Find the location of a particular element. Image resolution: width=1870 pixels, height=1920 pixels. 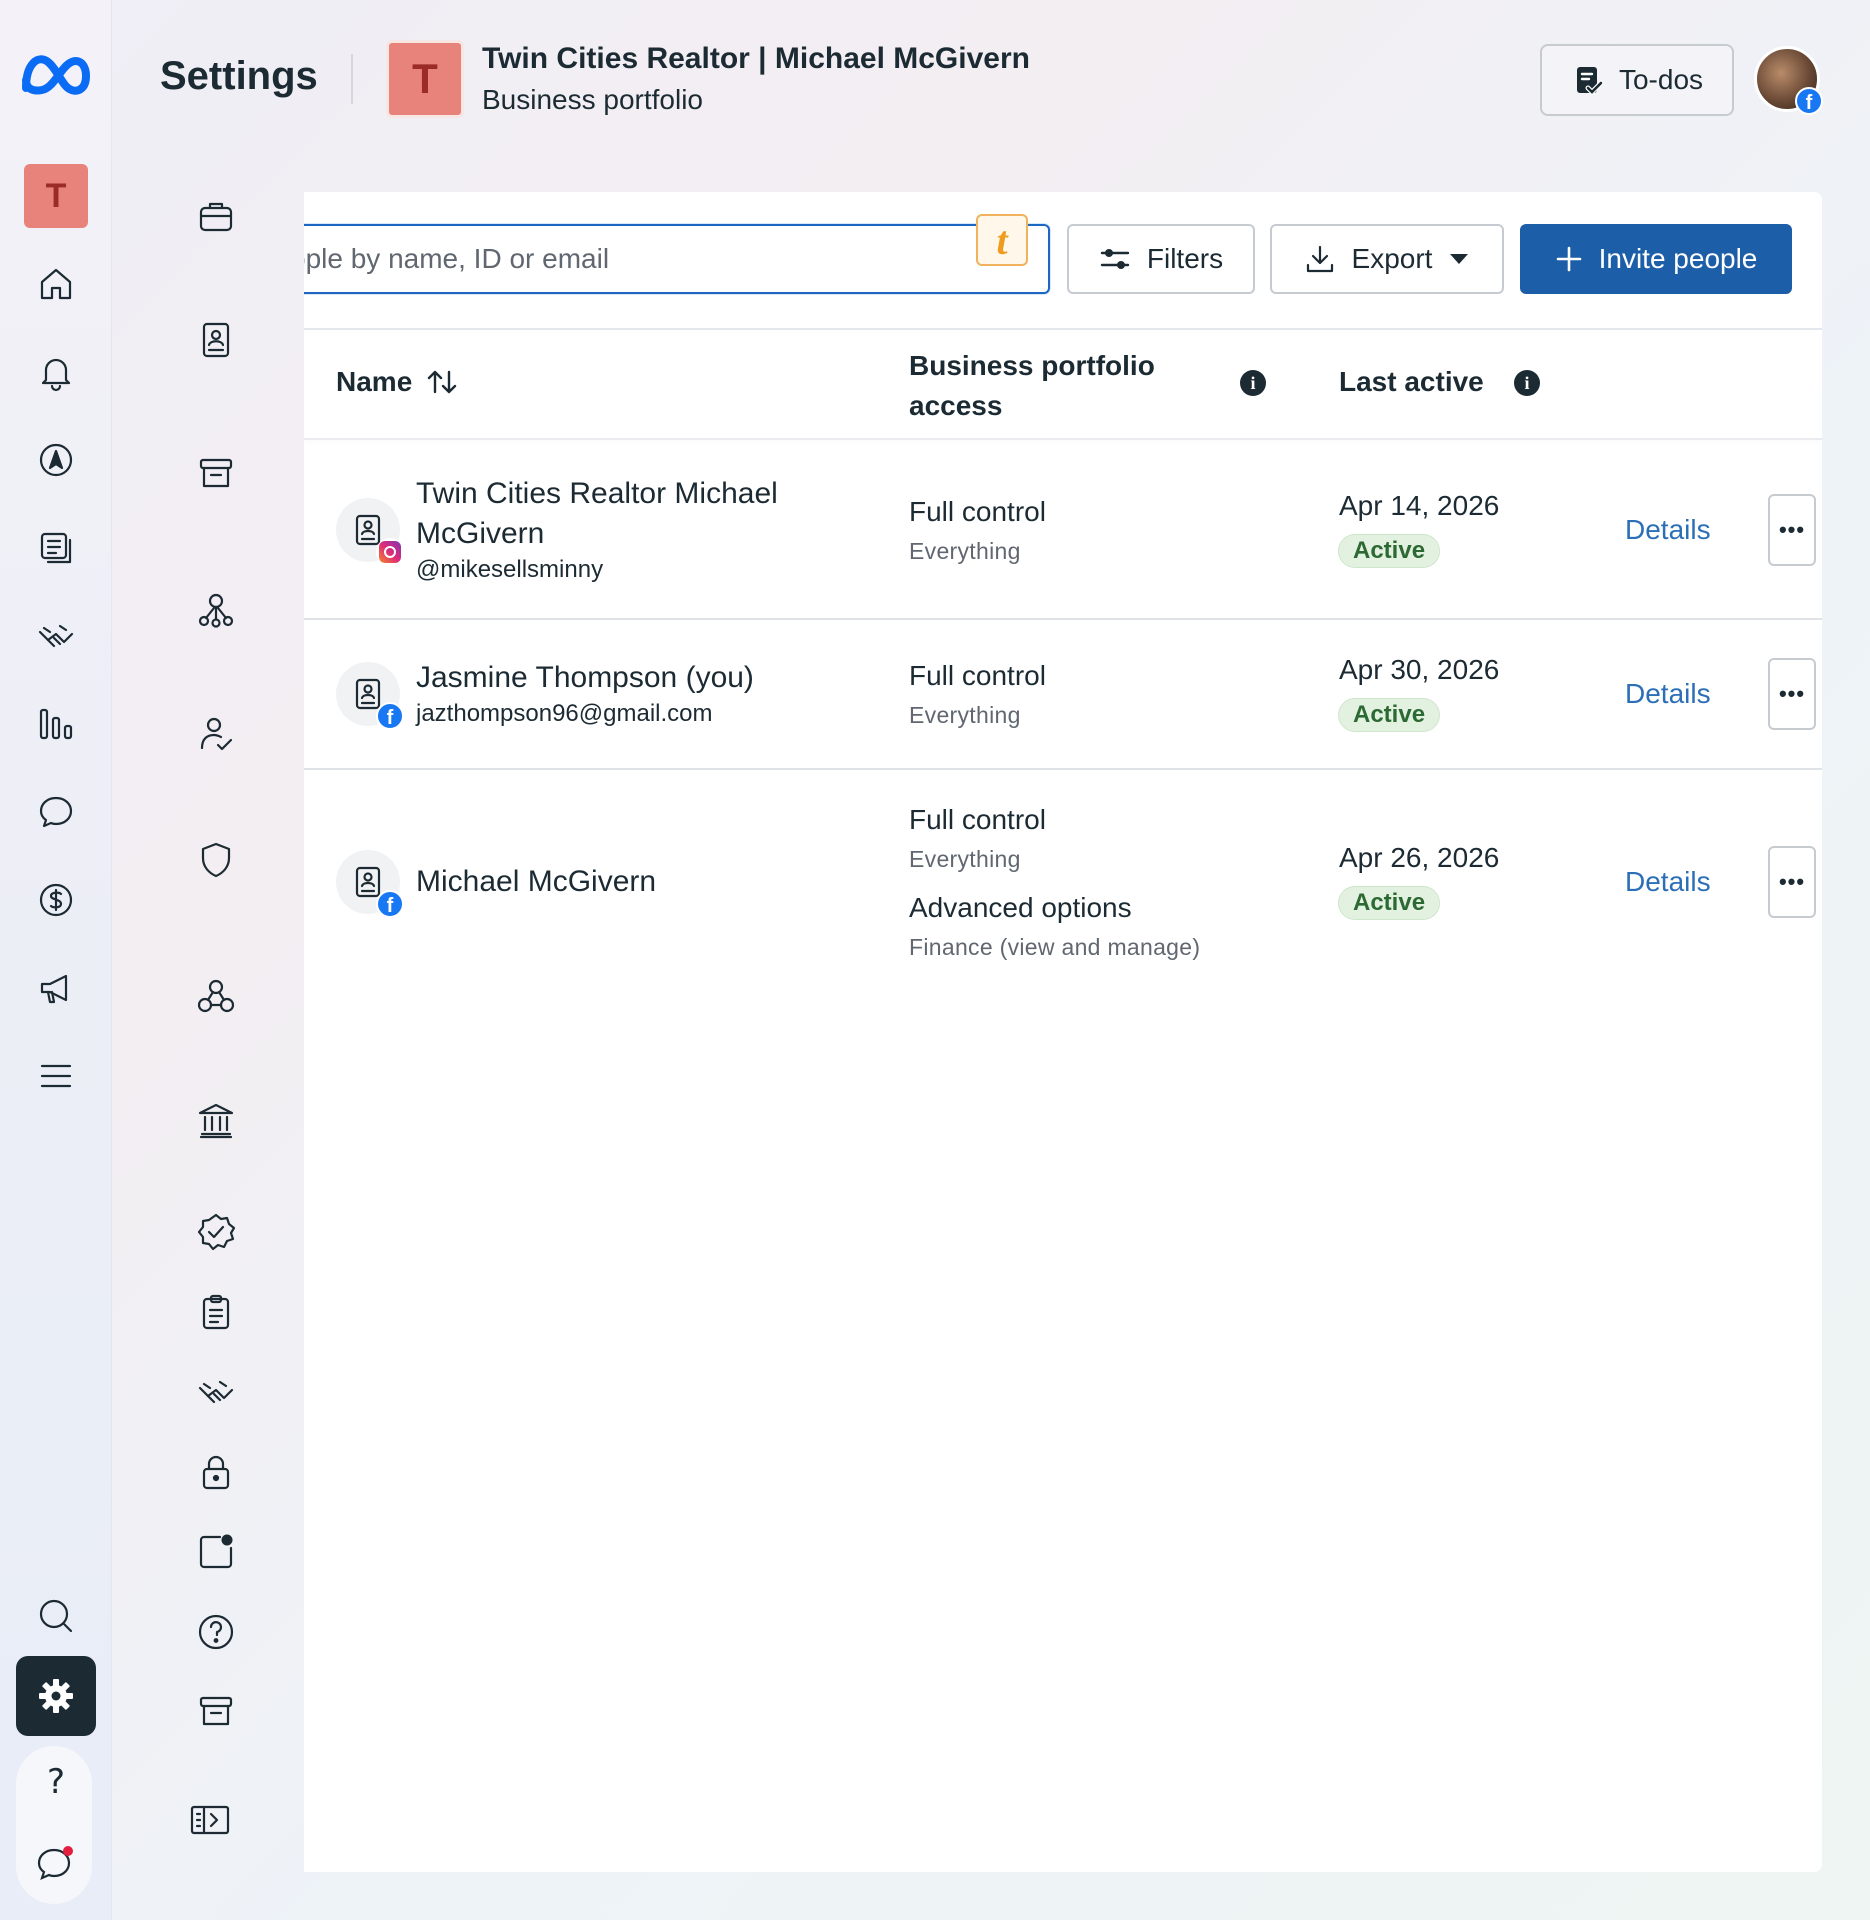

person-name: Twin Cities Realtor Michael McGivern is located at coordinates (597, 514).